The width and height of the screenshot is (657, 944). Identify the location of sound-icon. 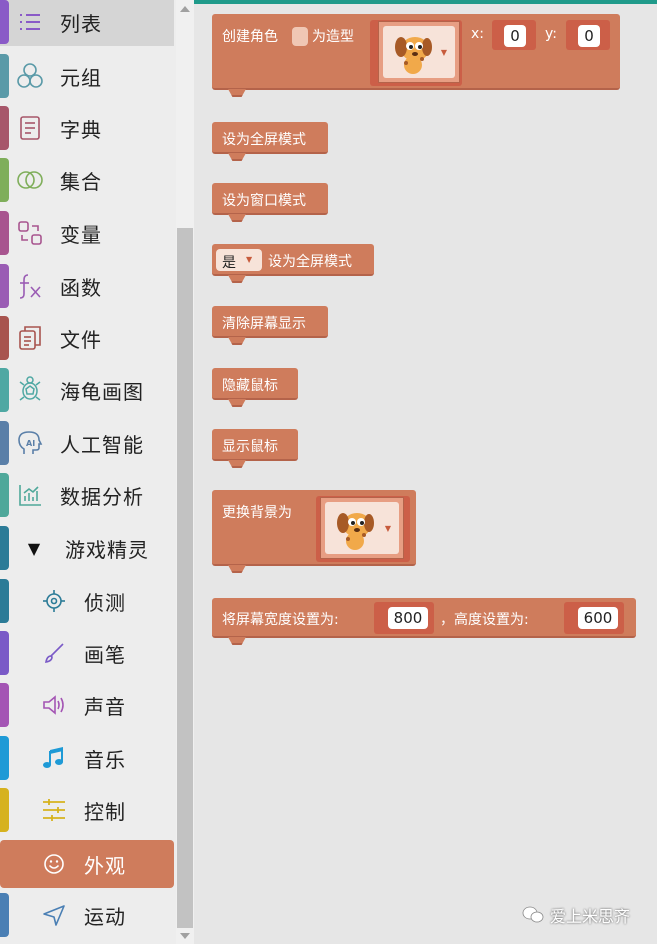
(54, 705).